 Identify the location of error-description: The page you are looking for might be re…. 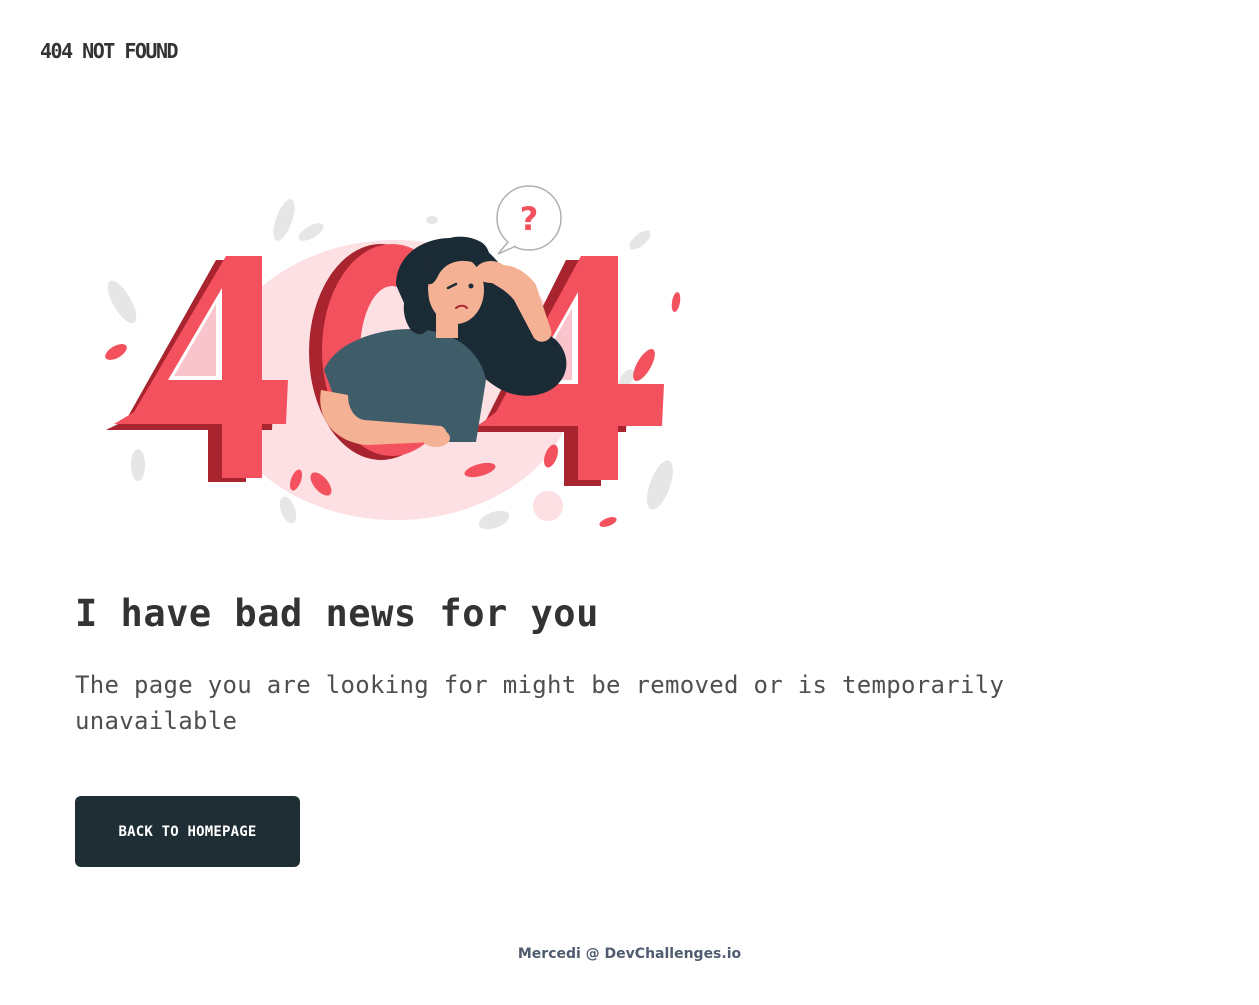
(540, 703).